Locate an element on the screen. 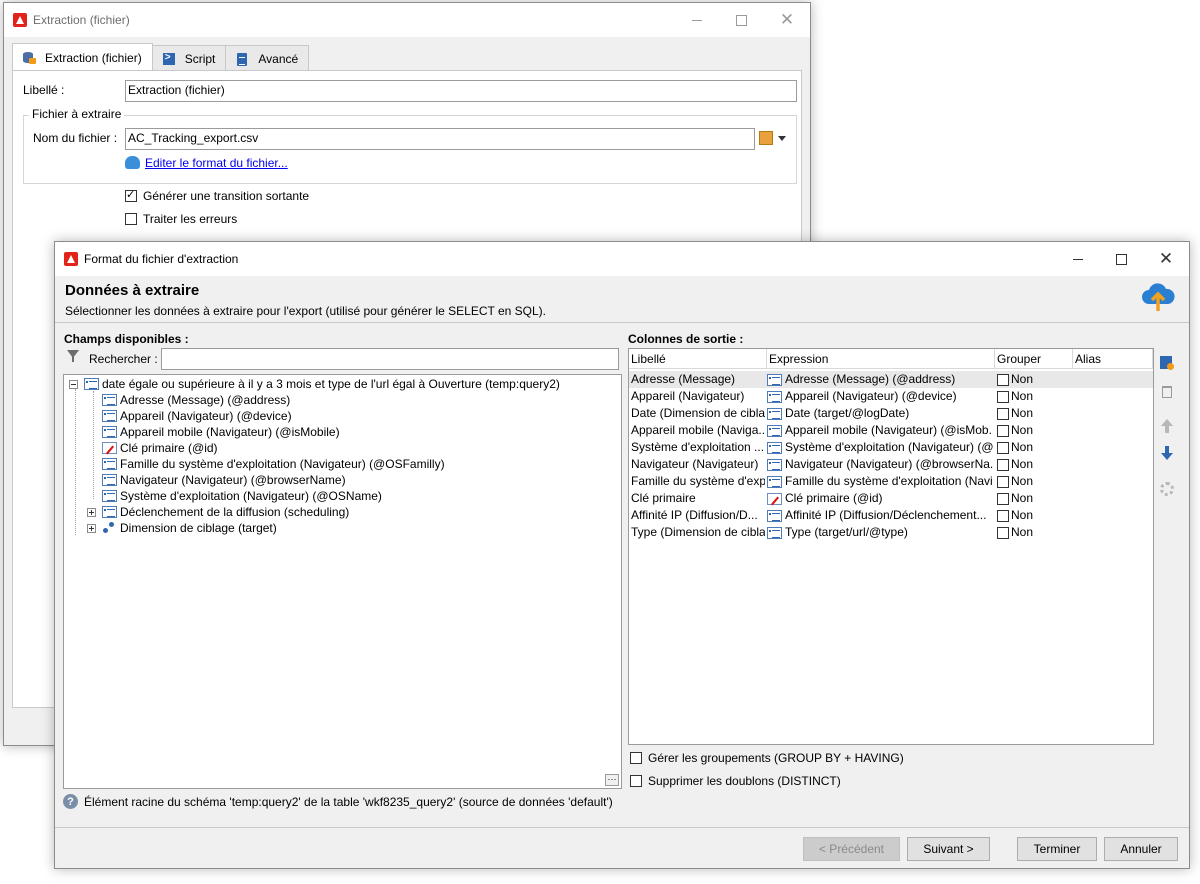  tree-item: Appareil (Navigateur) (@device) is located at coordinates (197, 416).